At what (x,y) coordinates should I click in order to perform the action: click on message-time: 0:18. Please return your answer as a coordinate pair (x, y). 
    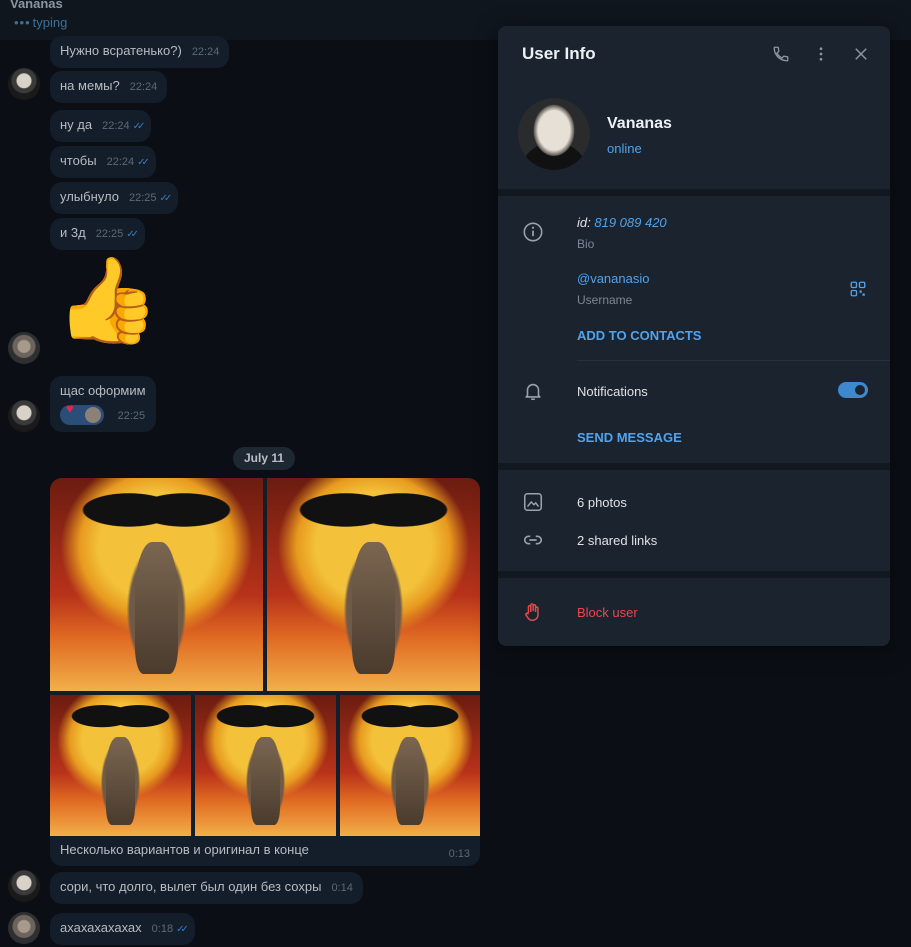
    Looking at the image, I should click on (162, 929).